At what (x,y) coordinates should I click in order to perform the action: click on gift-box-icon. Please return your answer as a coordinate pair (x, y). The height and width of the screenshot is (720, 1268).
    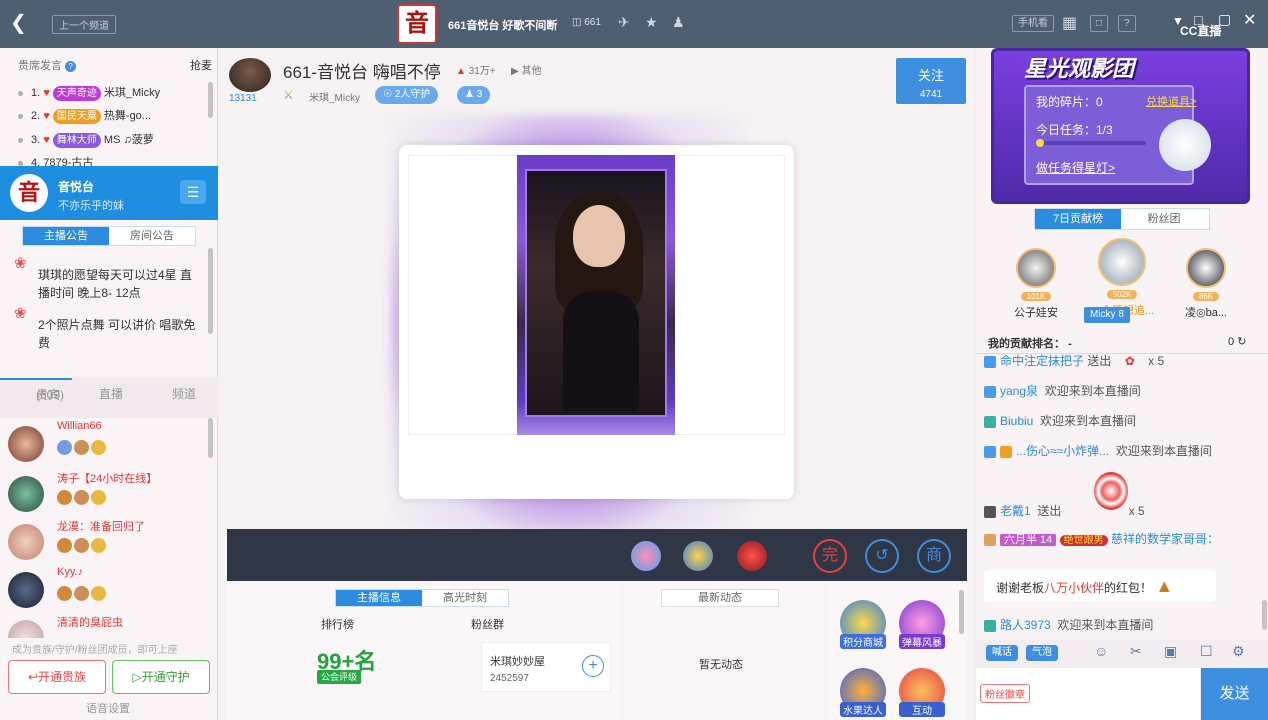
    Looking at the image, I should click on (752, 556).